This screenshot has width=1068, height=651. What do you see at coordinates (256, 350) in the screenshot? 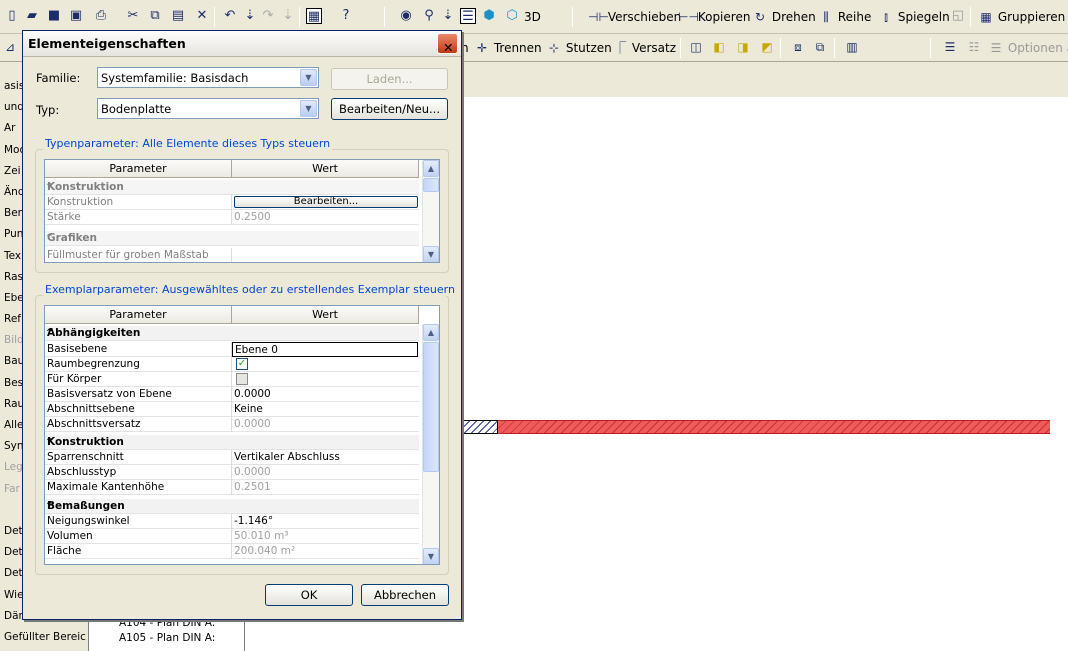
I see `parameter-value: Ebene 0` at bounding box center [256, 350].